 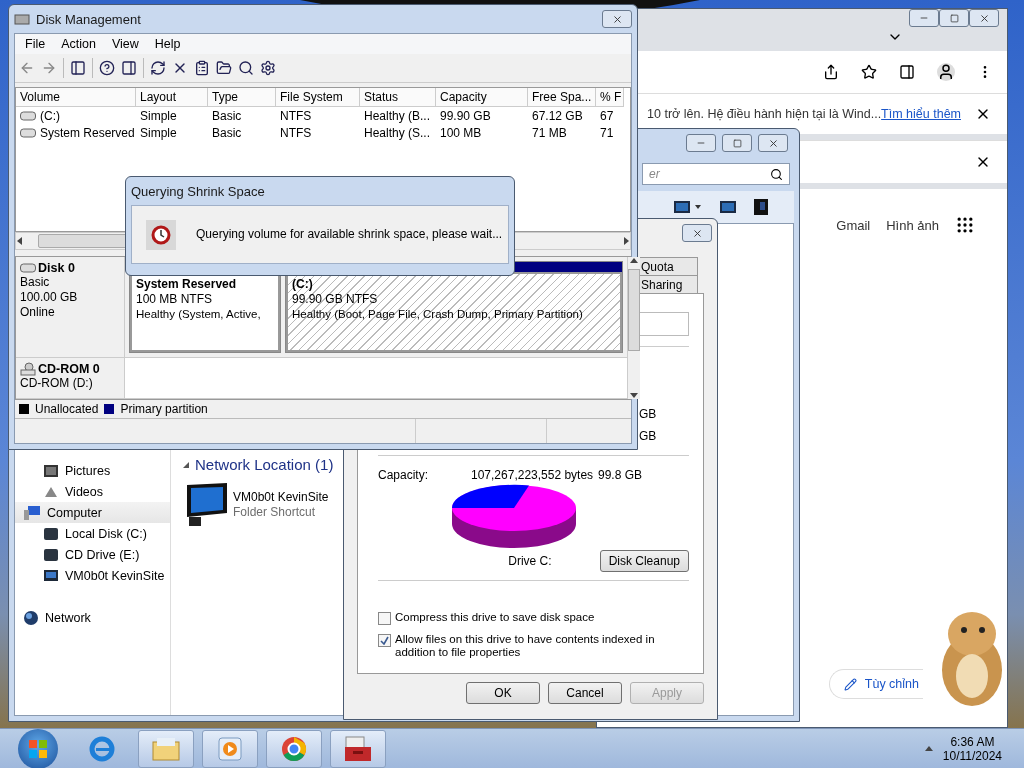 What do you see at coordinates (49, 68) in the screenshot?
I see `forward-icon` at bounding box center [49, 68].